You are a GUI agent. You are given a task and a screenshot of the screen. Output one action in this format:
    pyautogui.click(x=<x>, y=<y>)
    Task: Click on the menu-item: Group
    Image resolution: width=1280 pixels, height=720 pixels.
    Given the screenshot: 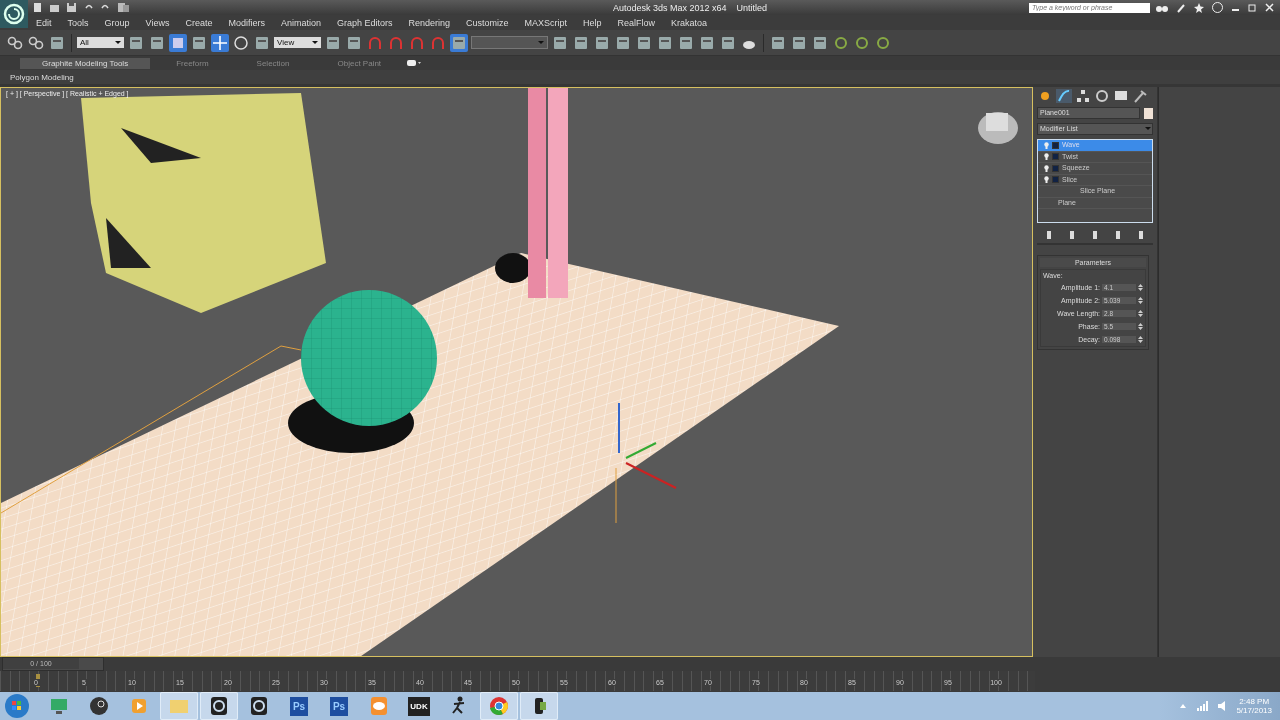 What is the action you would take?
    pyautogui.click(x=117, y=22)
    